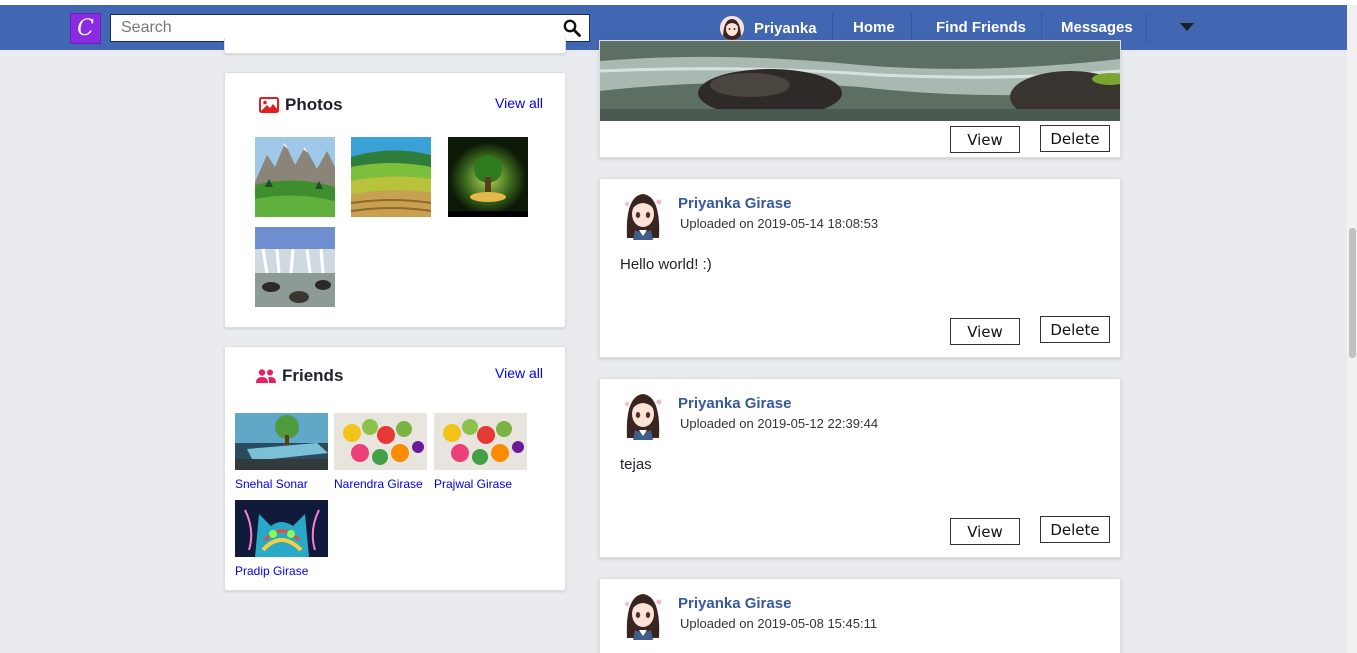  I want to click on post-image, so click(860, 81).